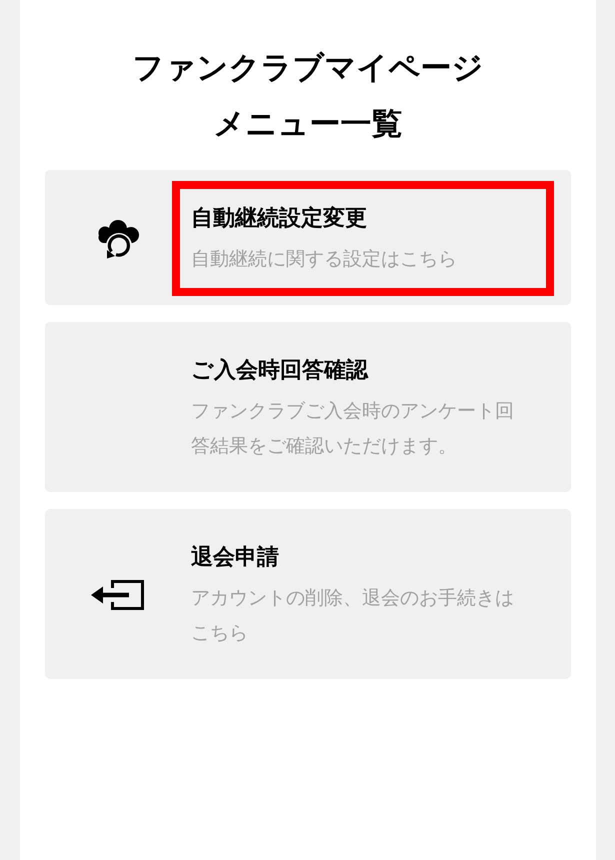 This screenshot has height=860, width=615. I want to click on menu-title: ご入会時回答確認, so click(280, 370).